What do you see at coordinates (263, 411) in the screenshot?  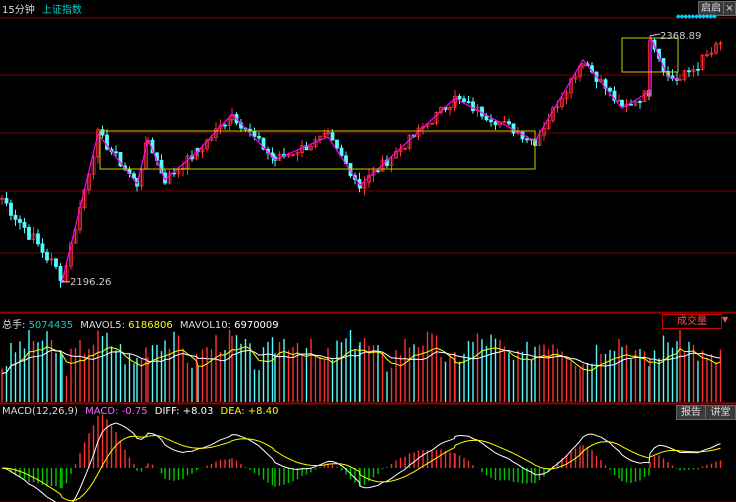 I see `dea-value: +8.40` at bounding box center [263, 411].